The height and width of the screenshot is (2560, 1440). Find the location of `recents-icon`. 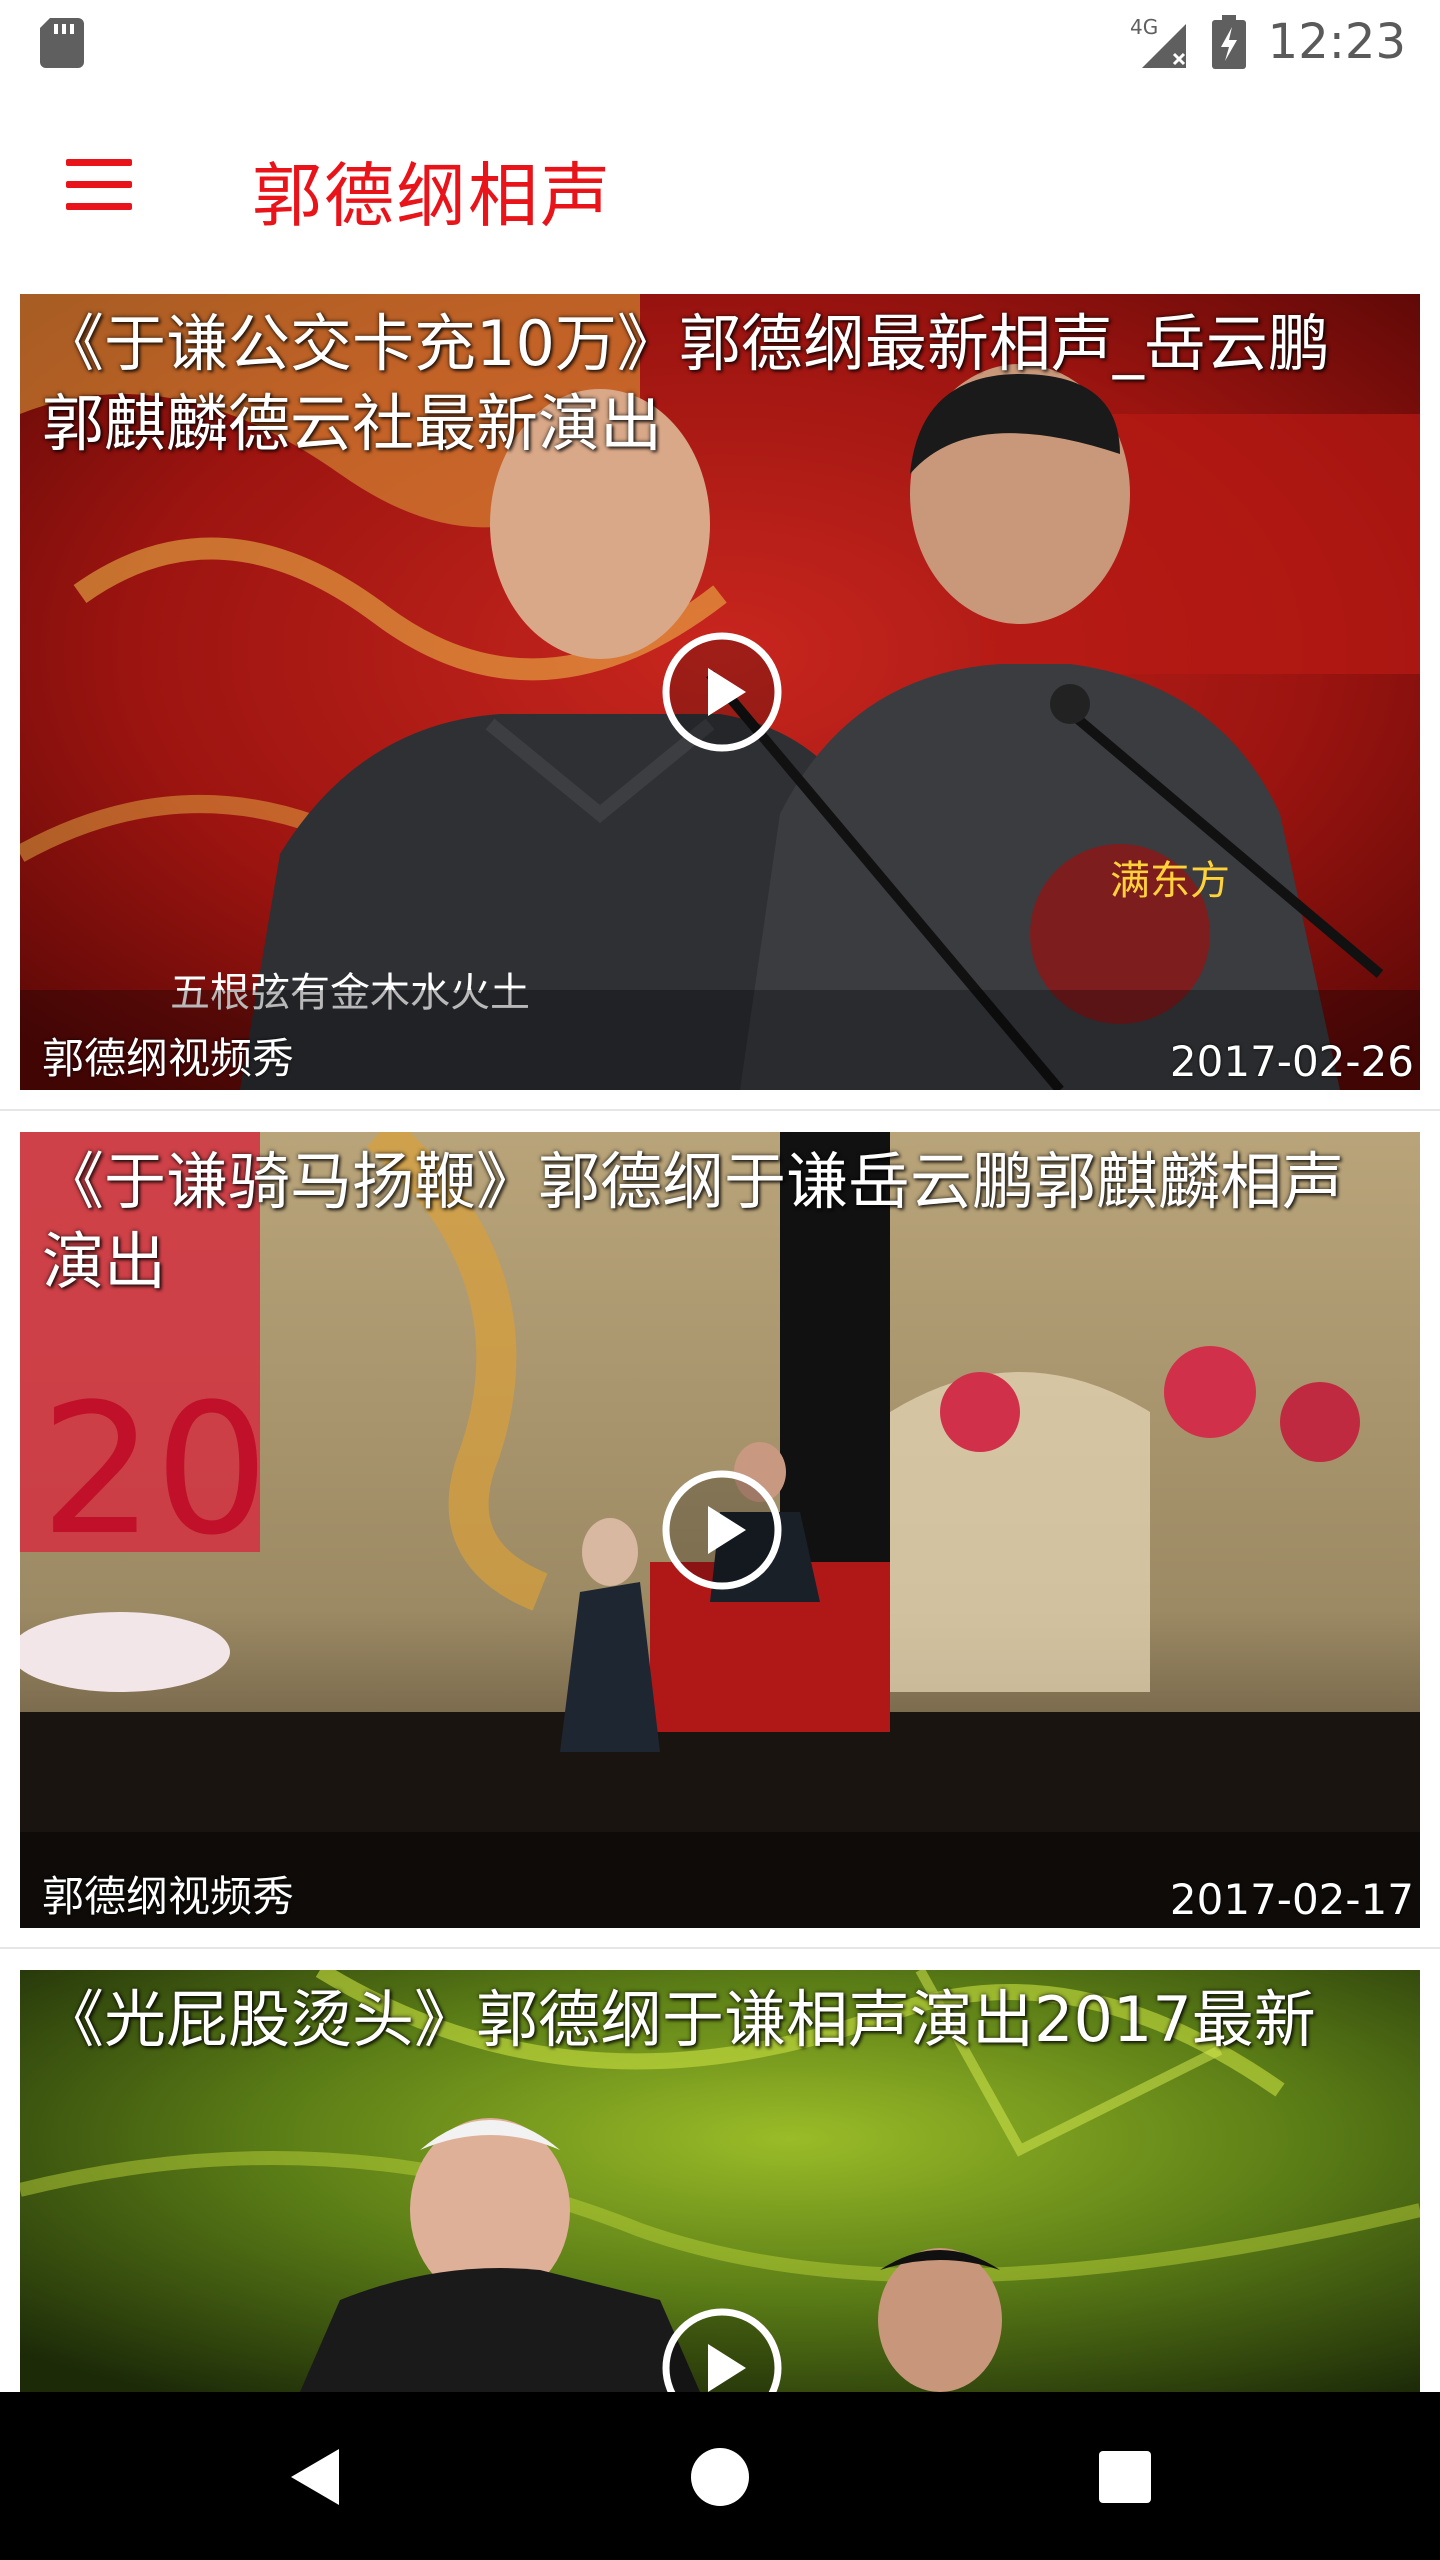

recents-icon is located at coordinates (1125, 2477).